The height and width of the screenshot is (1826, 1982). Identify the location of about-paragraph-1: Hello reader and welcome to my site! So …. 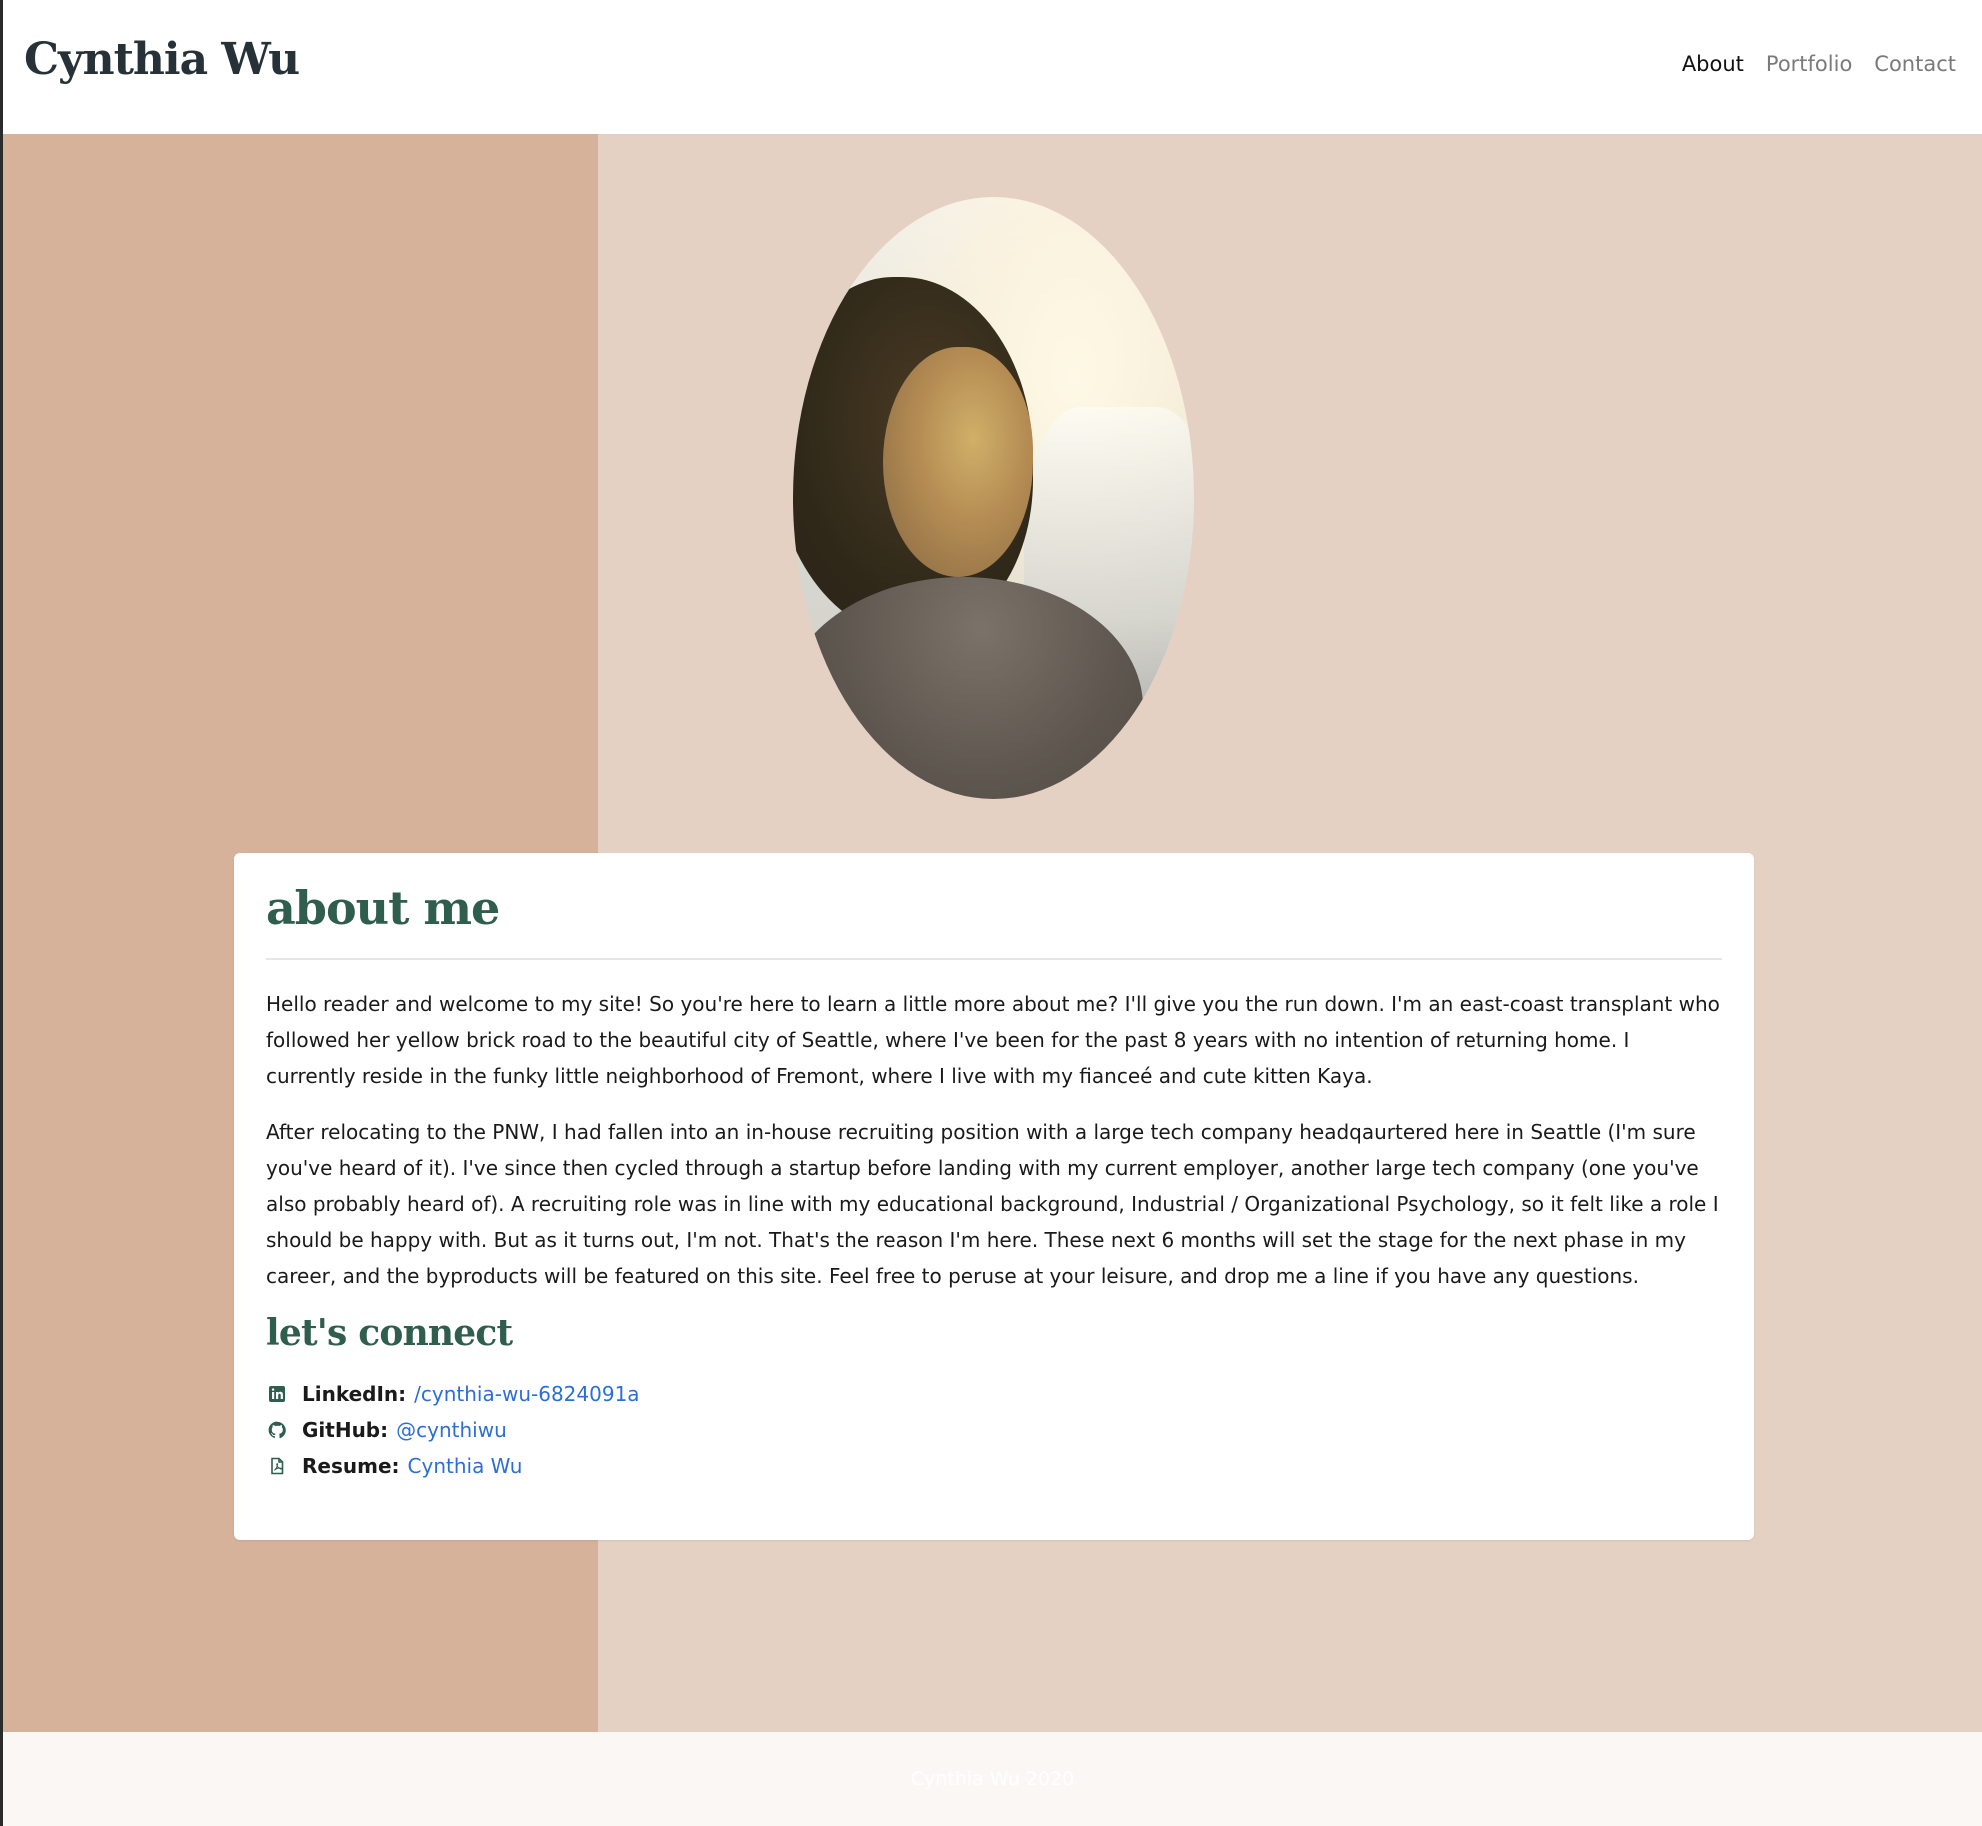
(993, 1039).